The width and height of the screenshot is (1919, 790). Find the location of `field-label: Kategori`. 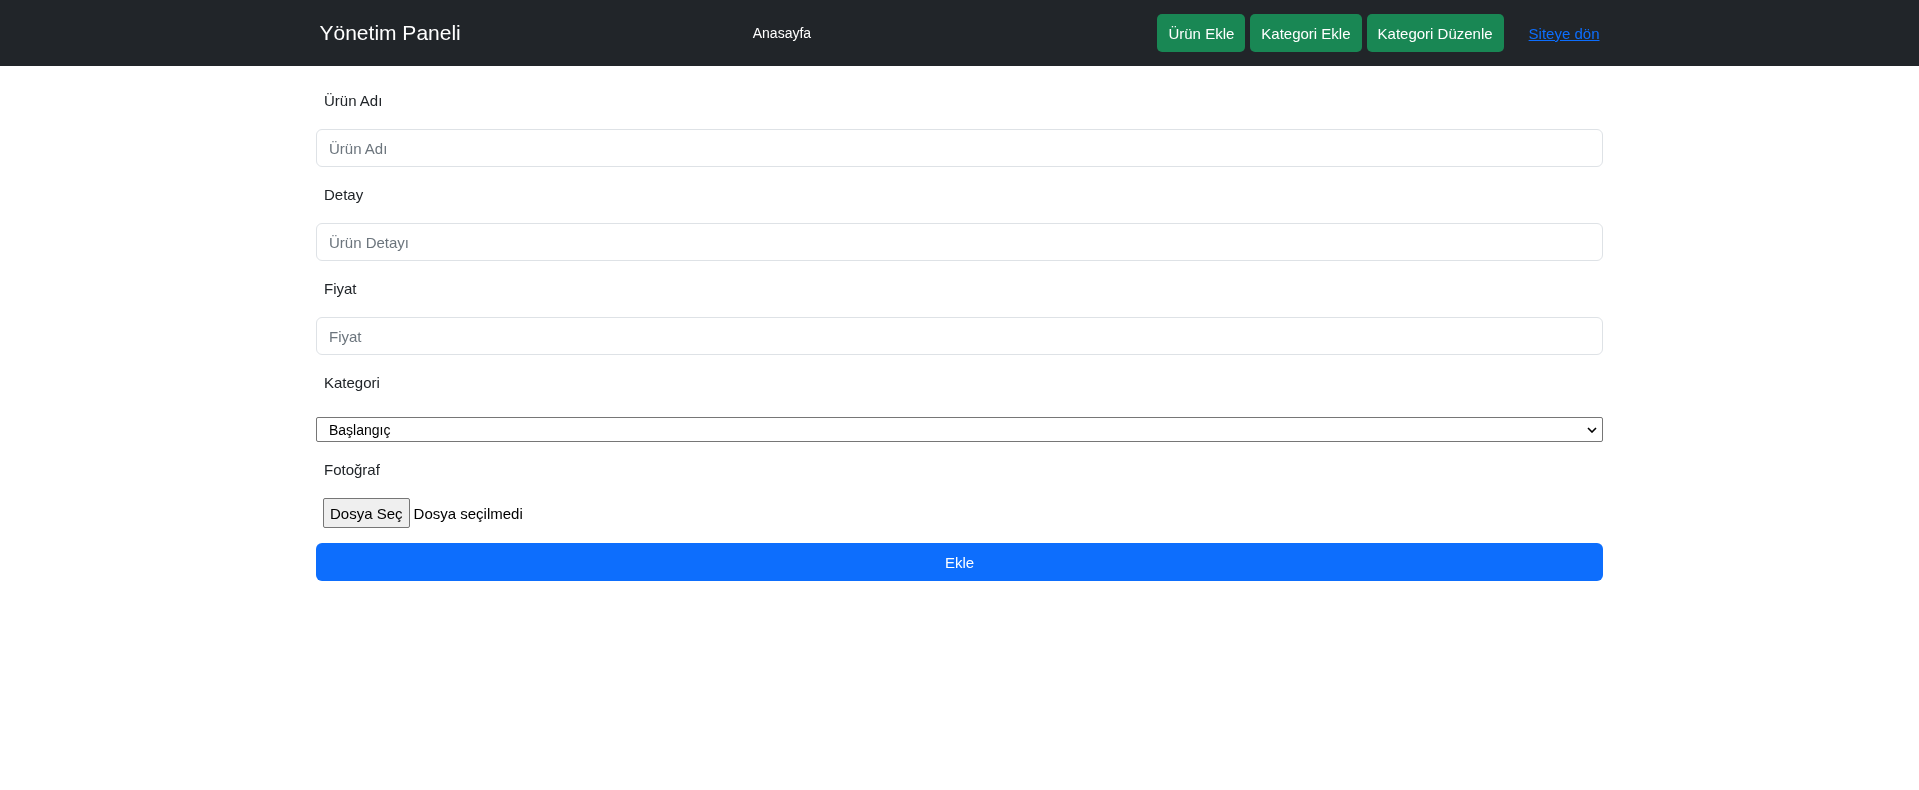

field-label: Kategori is located at coordinates (352, 383).